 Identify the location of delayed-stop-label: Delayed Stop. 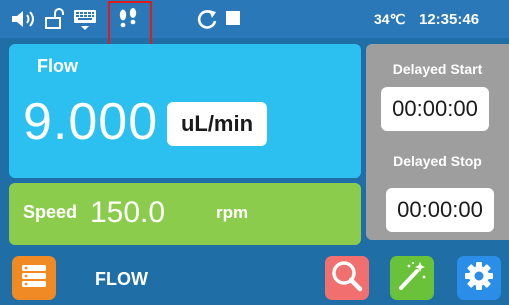
(437, 161).